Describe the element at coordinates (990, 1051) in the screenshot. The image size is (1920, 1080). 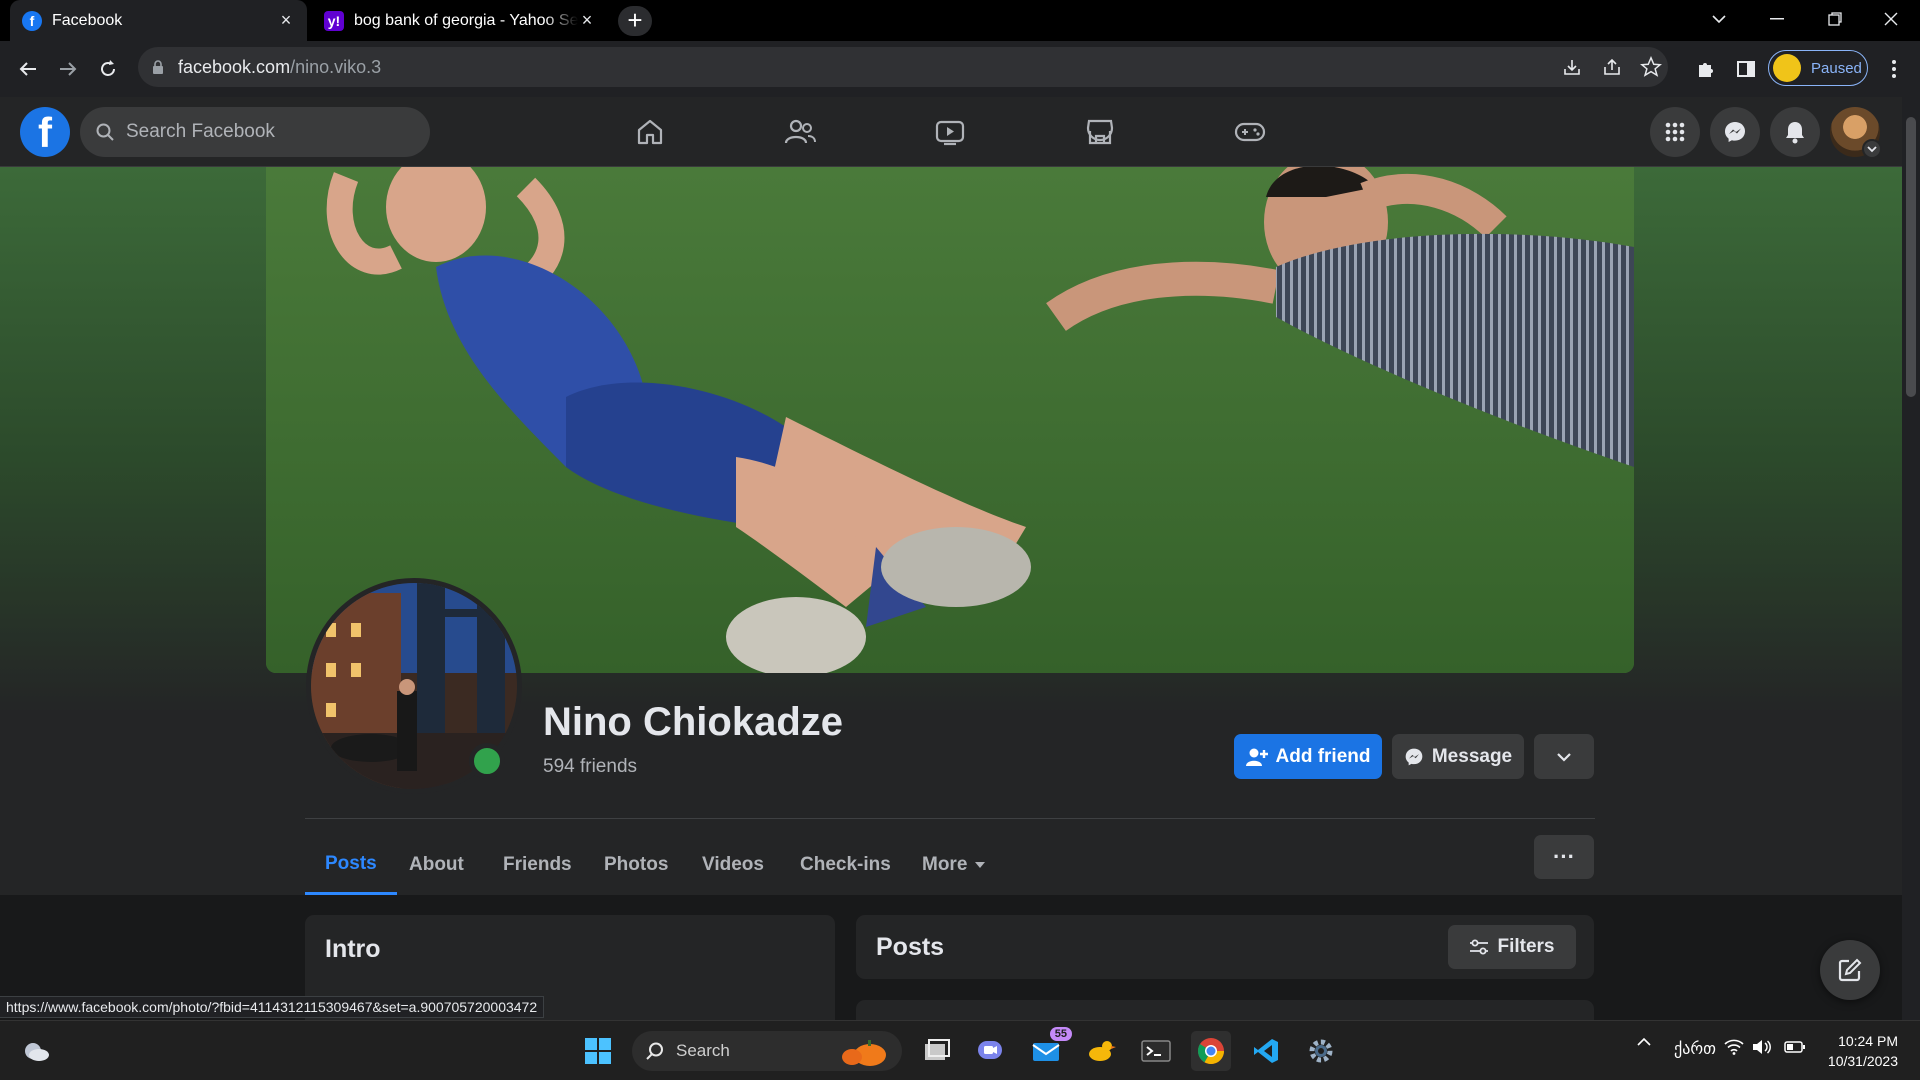
I see `teams-chat-icon` at that location.